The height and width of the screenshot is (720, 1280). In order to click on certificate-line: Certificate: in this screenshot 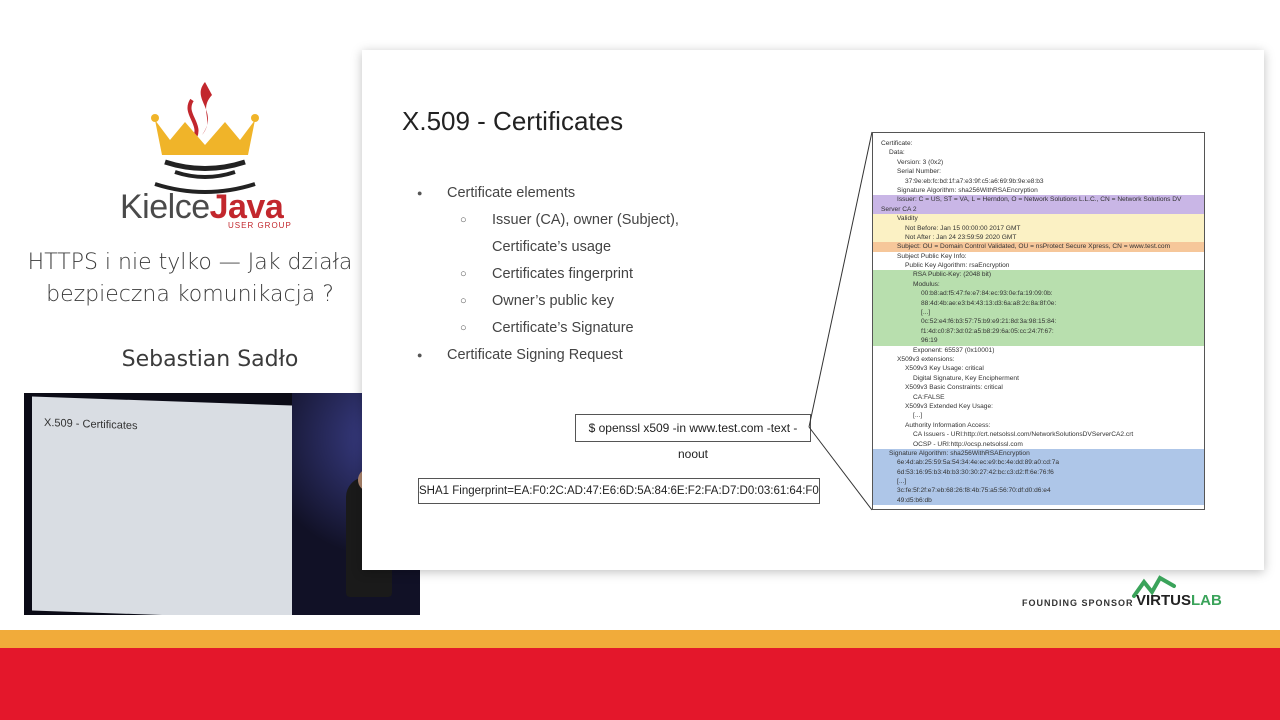, I will do `click(897, 143)`.